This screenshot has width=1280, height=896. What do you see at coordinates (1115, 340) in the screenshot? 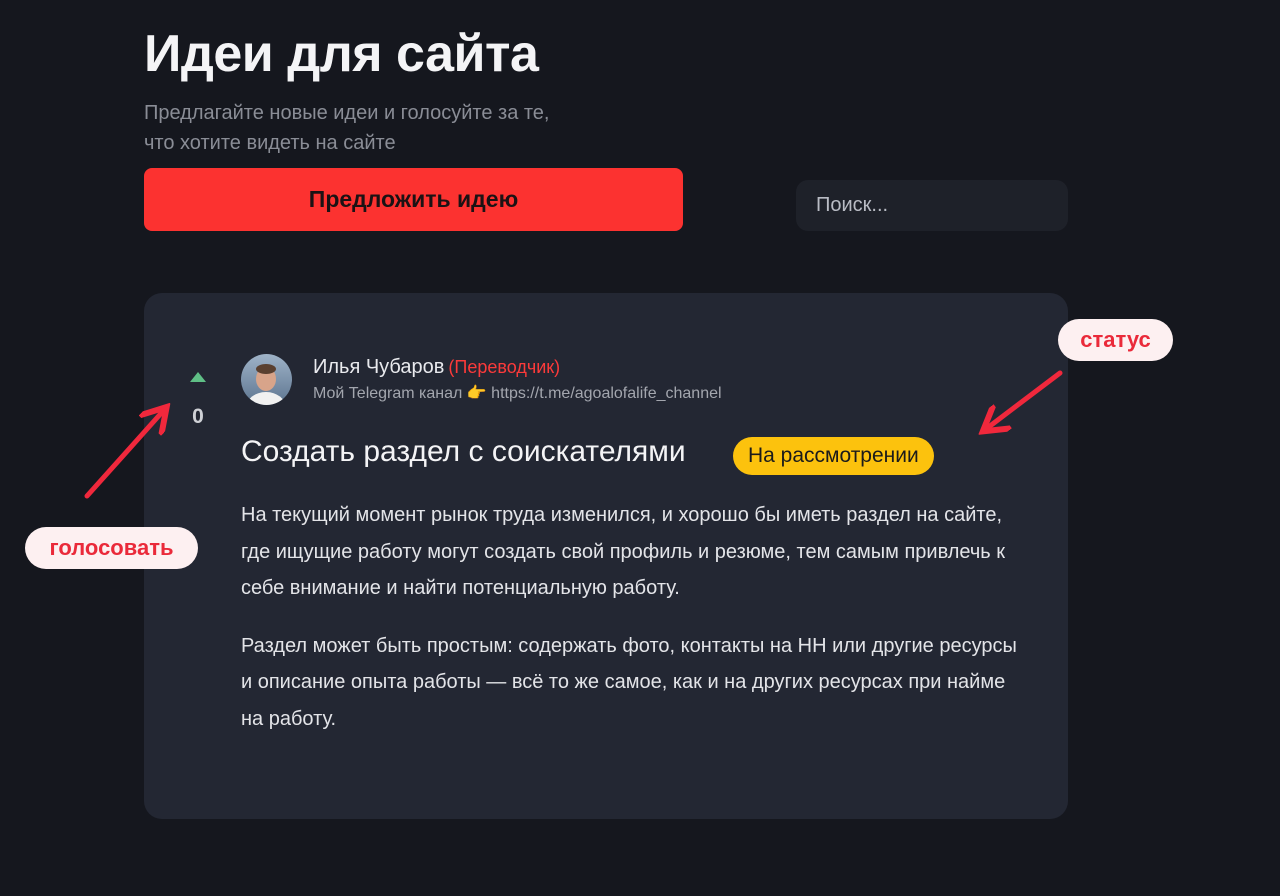
I see `status-annotation-label: статус` at bounding box center [1115, 340].